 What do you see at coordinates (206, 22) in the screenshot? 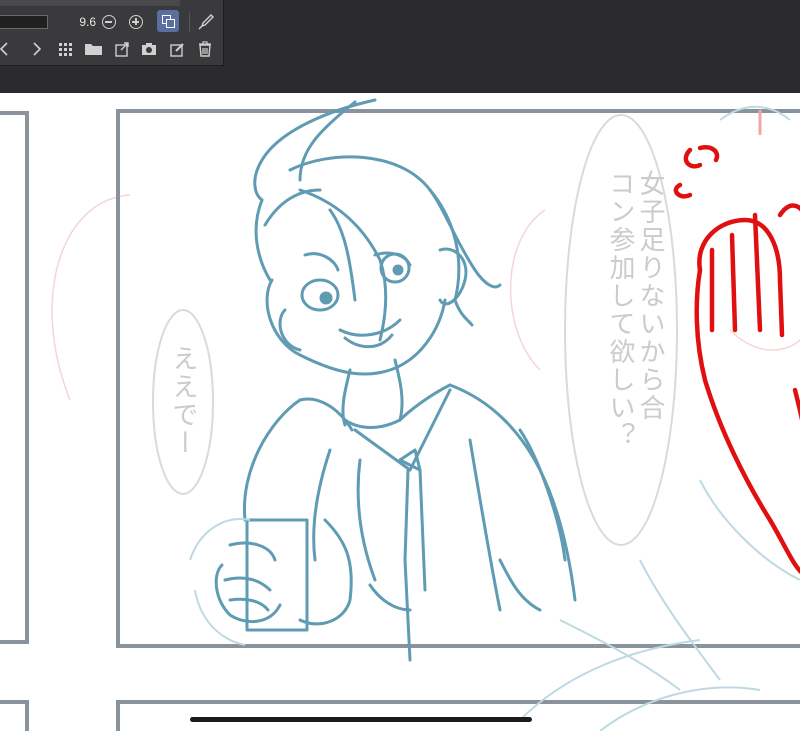
I see `eyedropper-icon` at bounding box center [206, 22].